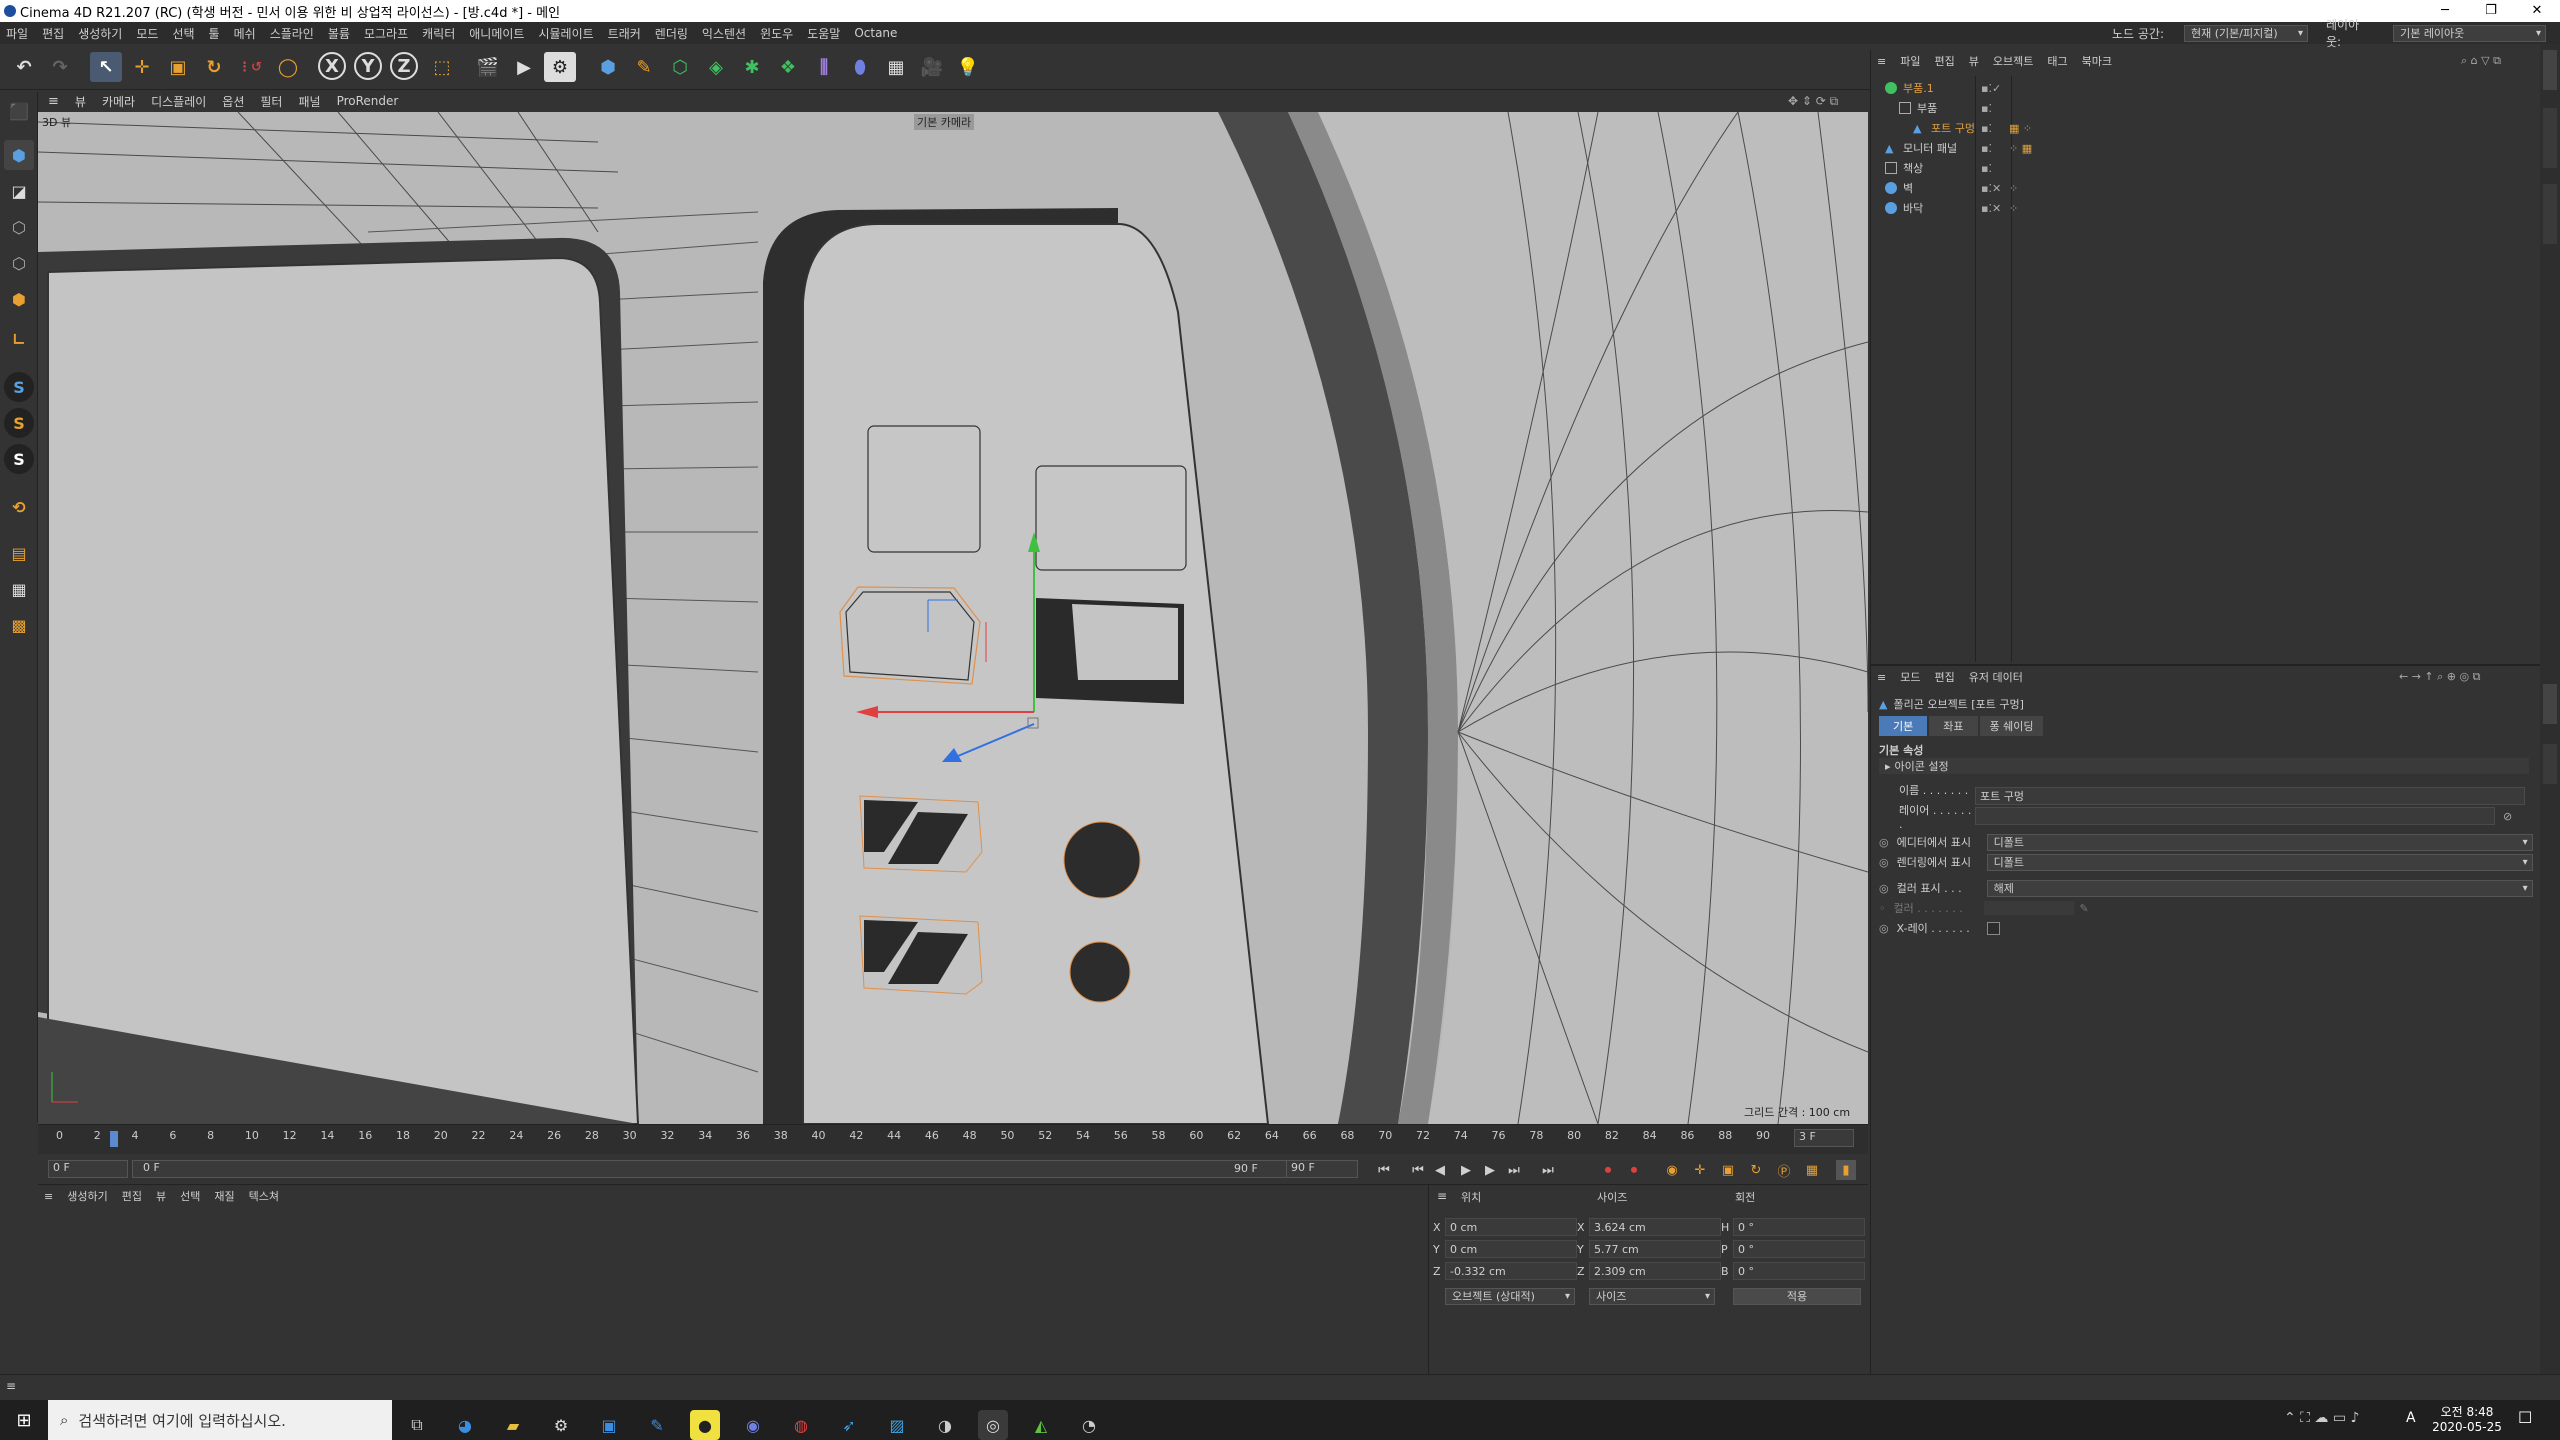  Describe the element at coordinates (705, 1425) in the screenshot. I see `kakaotalk-icon: ●` at that location.